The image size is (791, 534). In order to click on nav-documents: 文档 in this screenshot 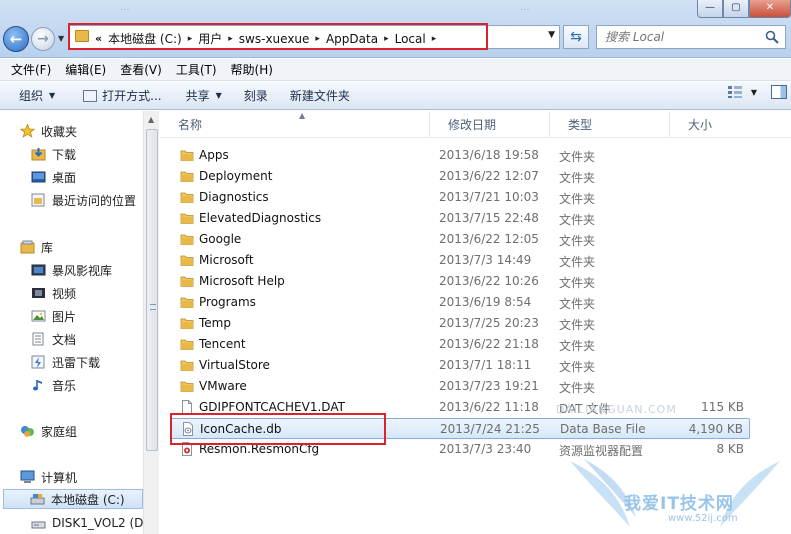, I will do `click(53, 339)`.